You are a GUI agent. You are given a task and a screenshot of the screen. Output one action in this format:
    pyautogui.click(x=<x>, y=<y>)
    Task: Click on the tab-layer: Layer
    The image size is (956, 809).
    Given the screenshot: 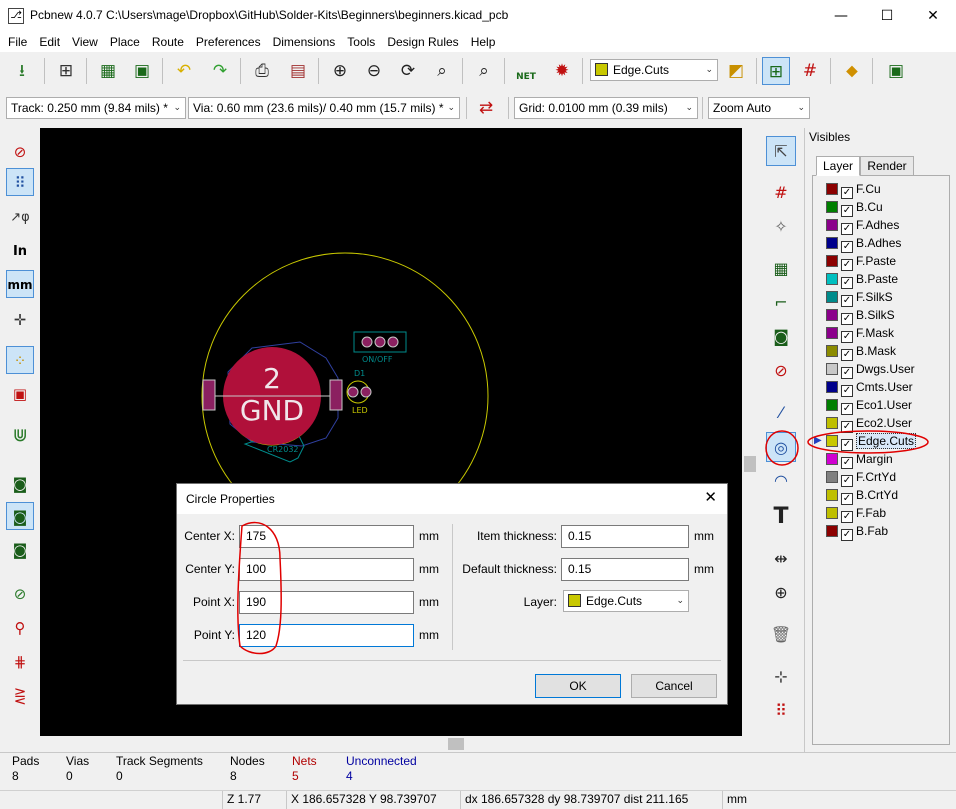 What is the action you would take?
    pyautogui.click(x=838, y=166)
    